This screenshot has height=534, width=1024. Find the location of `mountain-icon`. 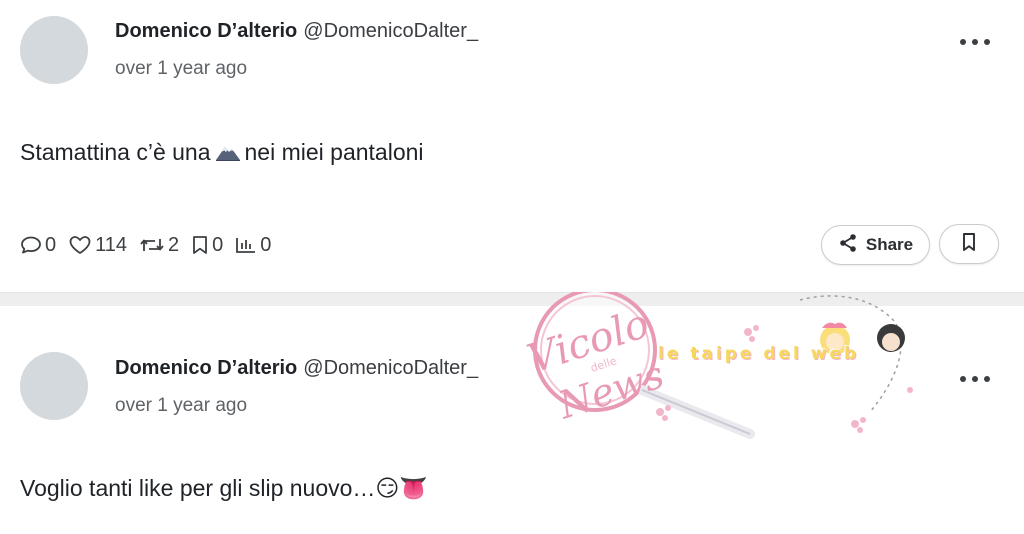

mountain-icon is located at coordinates (228, 154).